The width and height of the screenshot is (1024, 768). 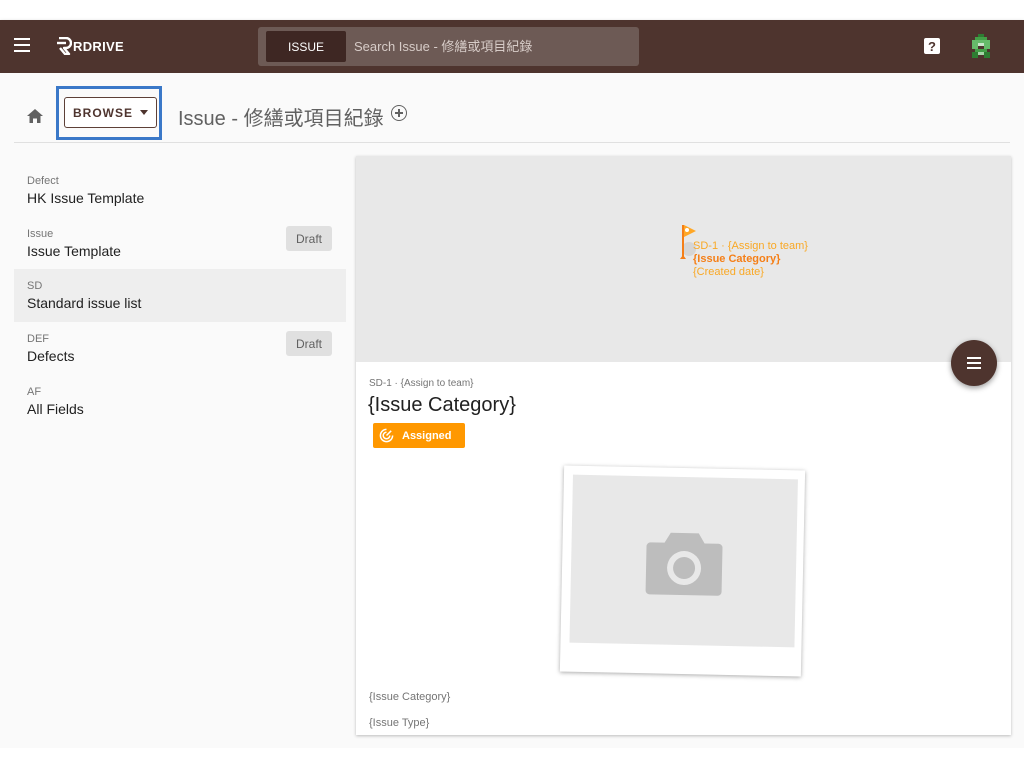 What do you see at coordinates (399, 113) in the screenshot?
I see `add-circle-icon` at bounding box center [399, 113].